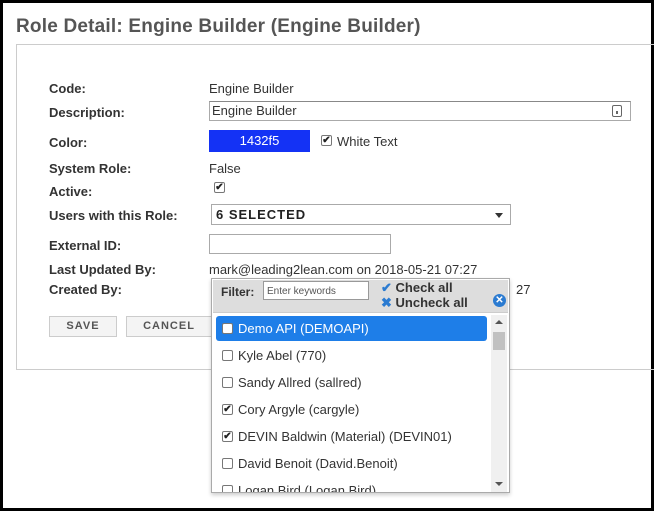  Describe the element at coordinates (300, 382) in the screenshot. I see `item-label: Sandy Allred (sallred)` at that location.